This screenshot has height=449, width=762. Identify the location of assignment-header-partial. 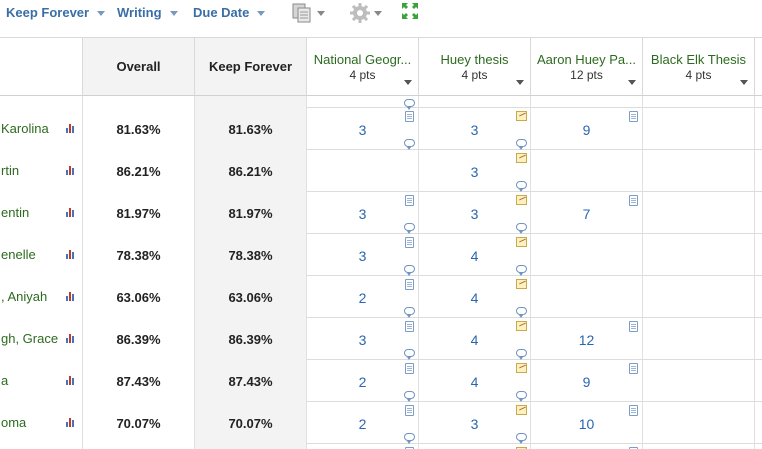
(758, 66).